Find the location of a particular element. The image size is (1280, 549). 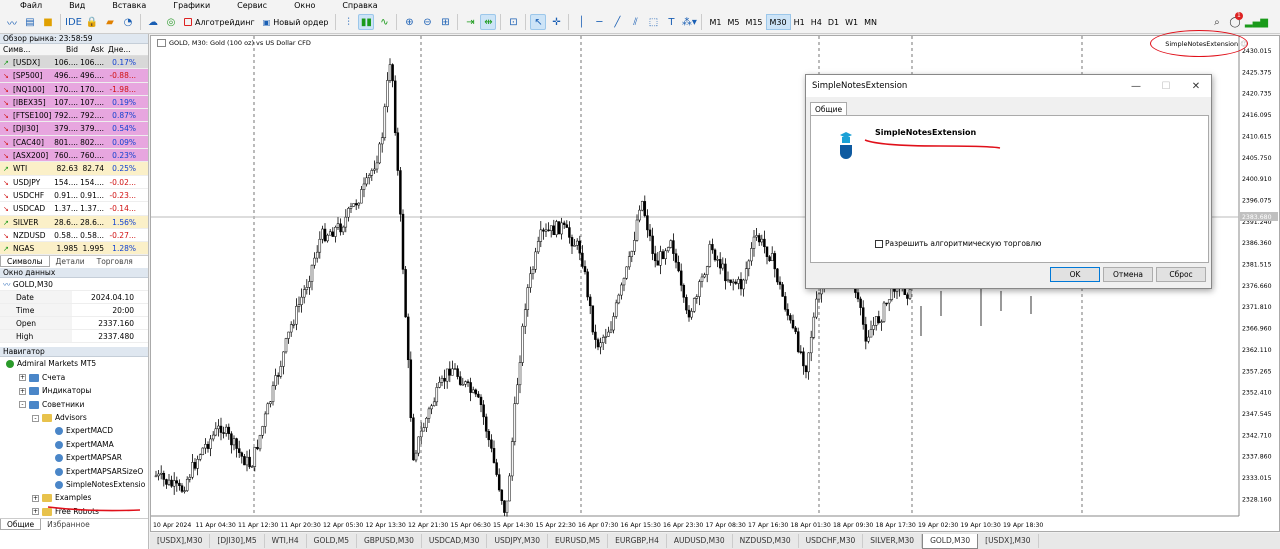

navigator-item: + Examples is located at coordinates (74, 497).